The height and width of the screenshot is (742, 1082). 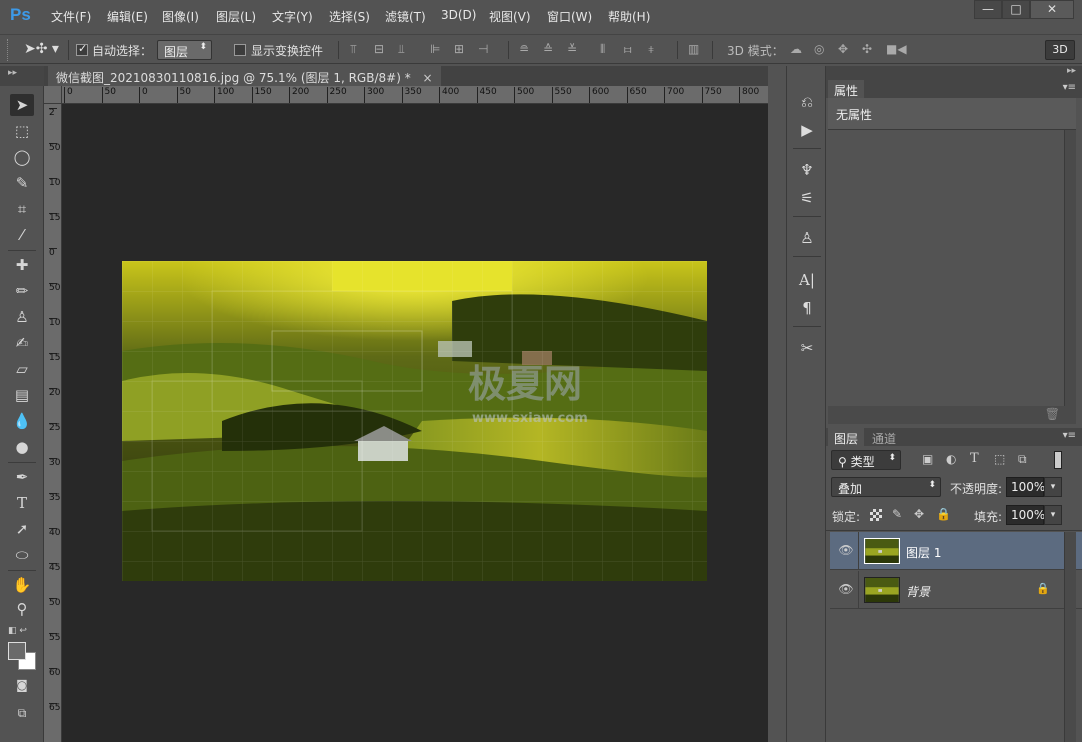 What do you see at coordinates (22, 157) in the screenshot?
I see `lasso-tool-icon: ◯` at bounding box center [22, 157].